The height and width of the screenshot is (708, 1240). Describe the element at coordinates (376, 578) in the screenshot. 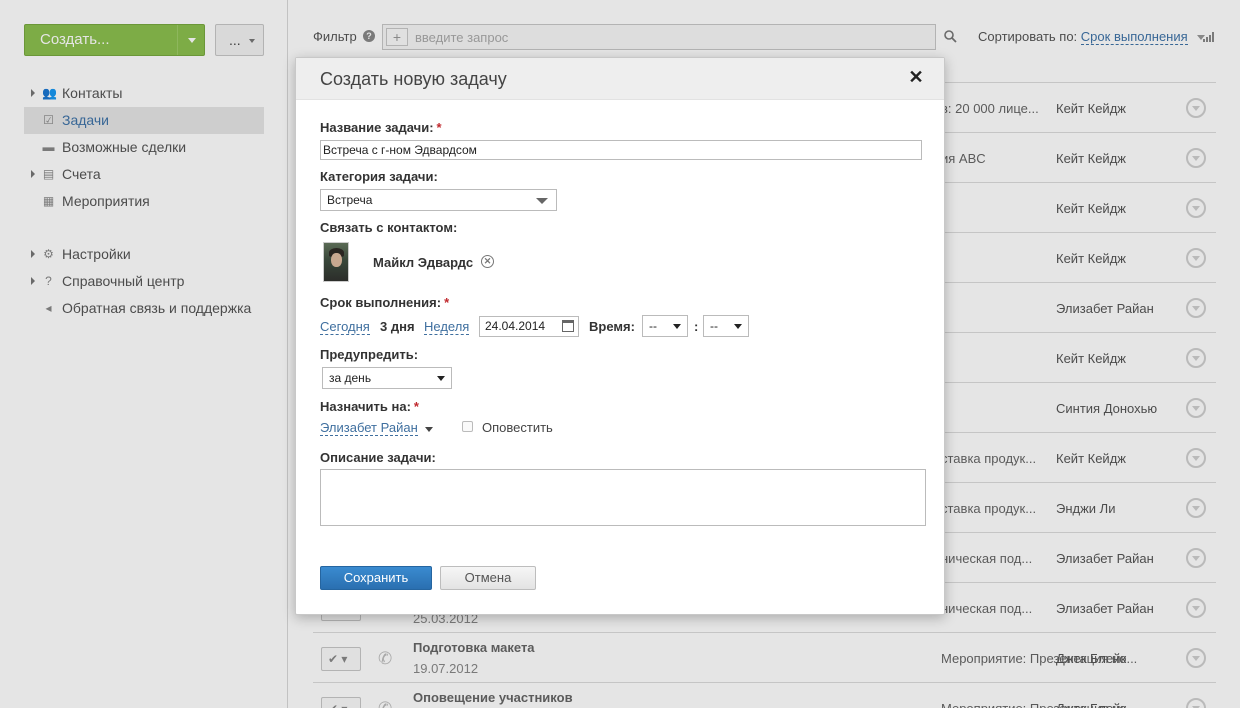

I see `save-button: Сохранить` at that location.